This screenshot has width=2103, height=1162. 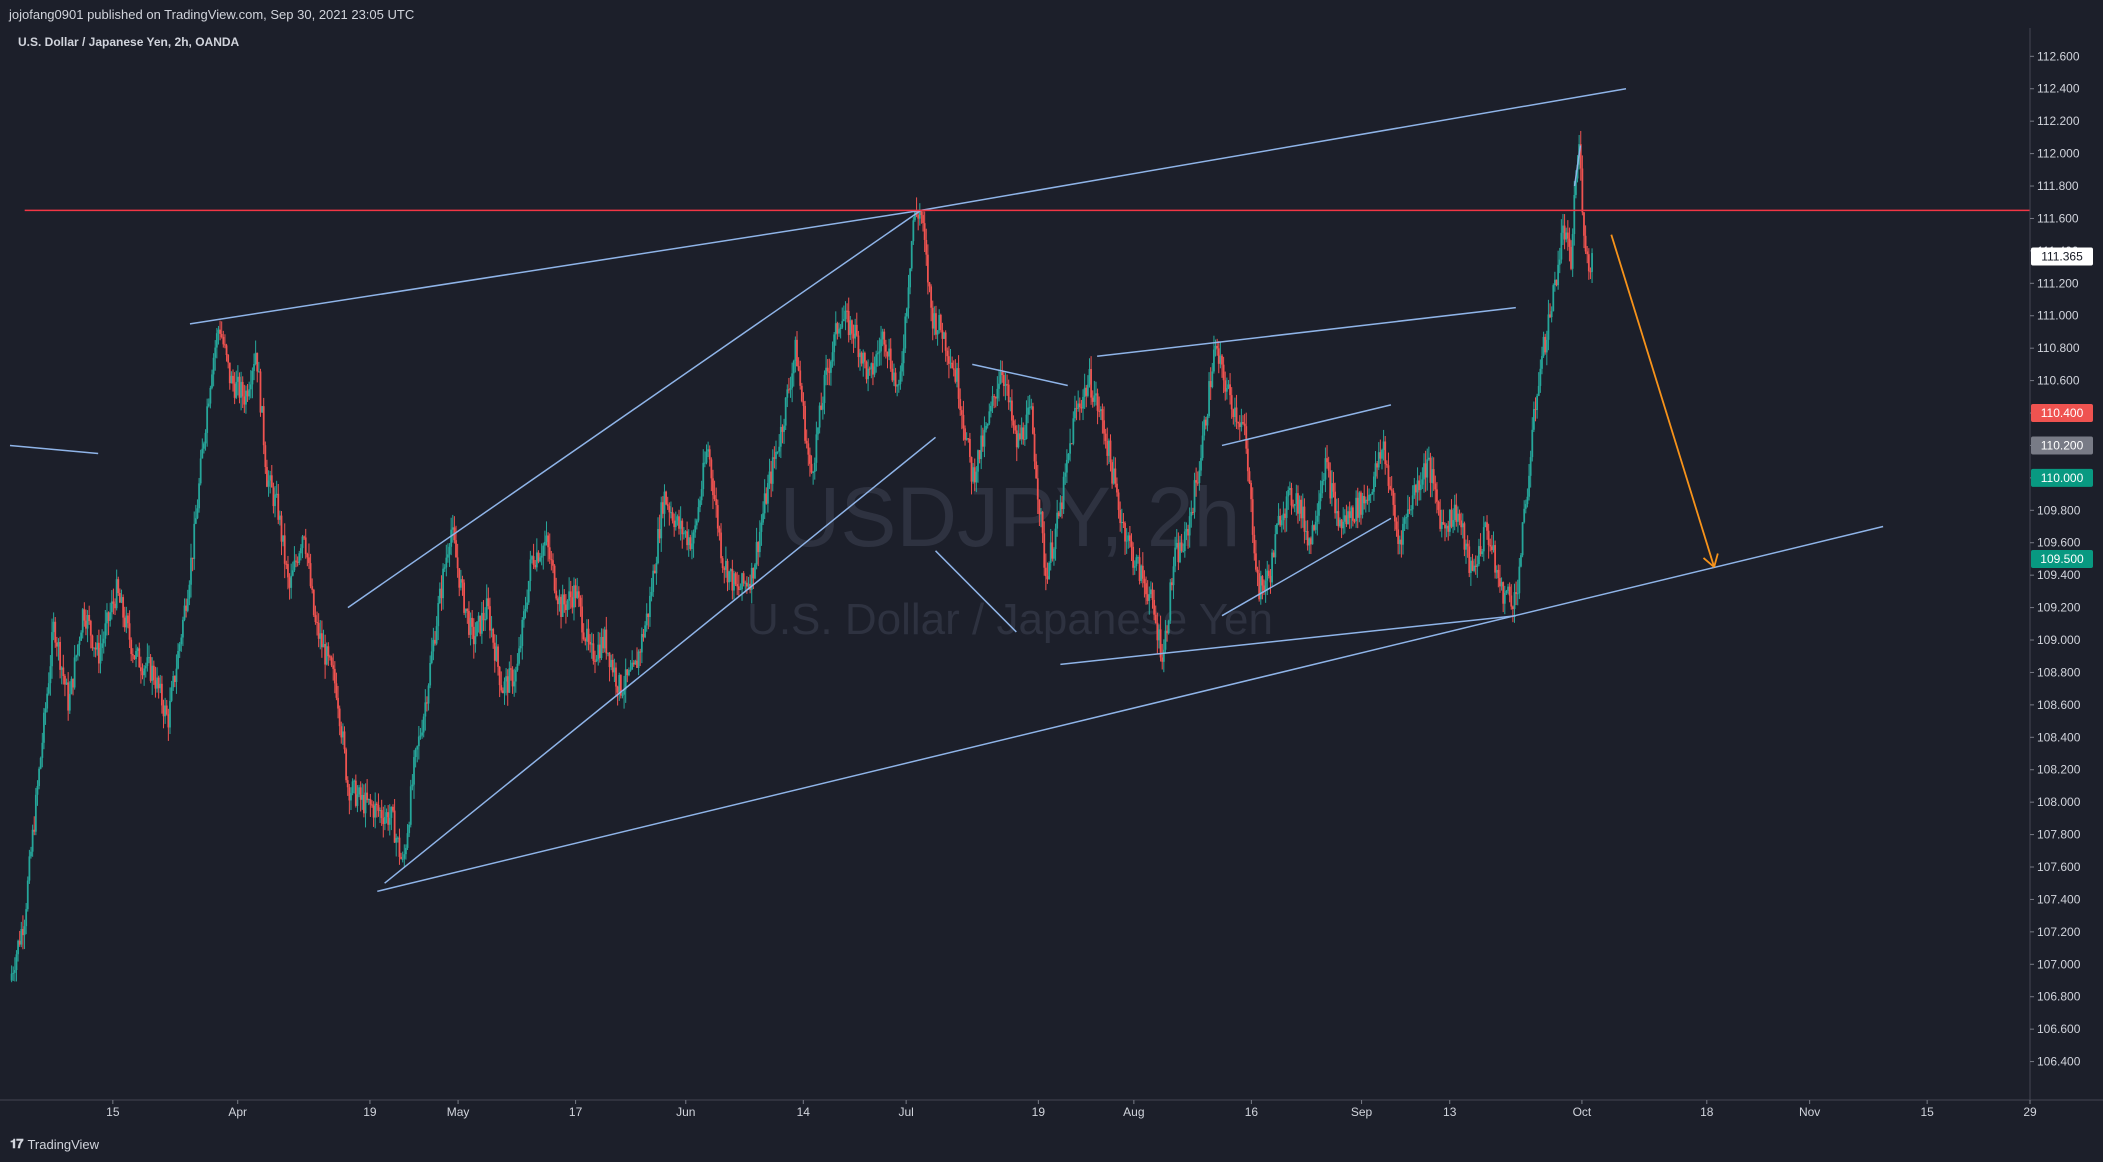 I want to click on y-tick-label: 106.800, so click(x=2059, y=997).